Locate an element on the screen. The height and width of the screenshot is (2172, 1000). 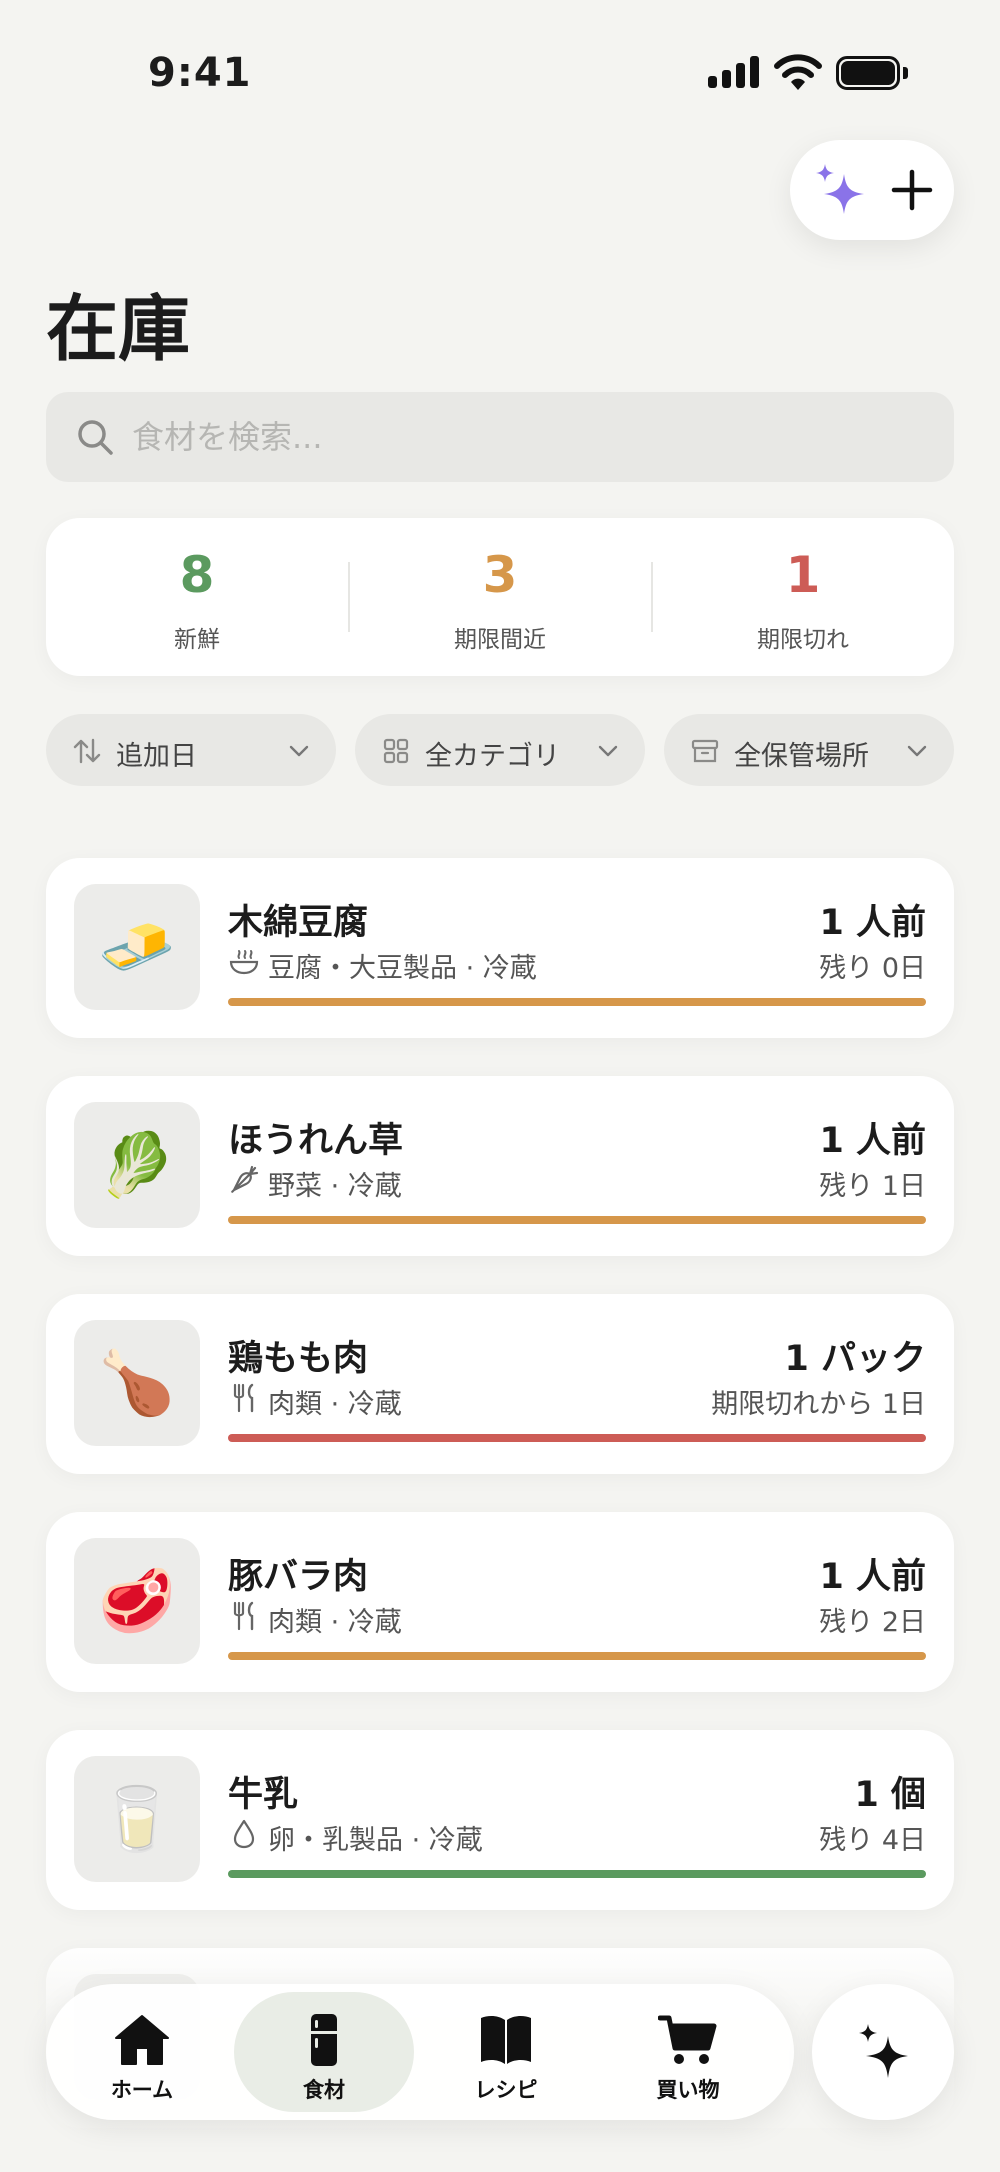
sort-icon is located at coordinates (87, 751).